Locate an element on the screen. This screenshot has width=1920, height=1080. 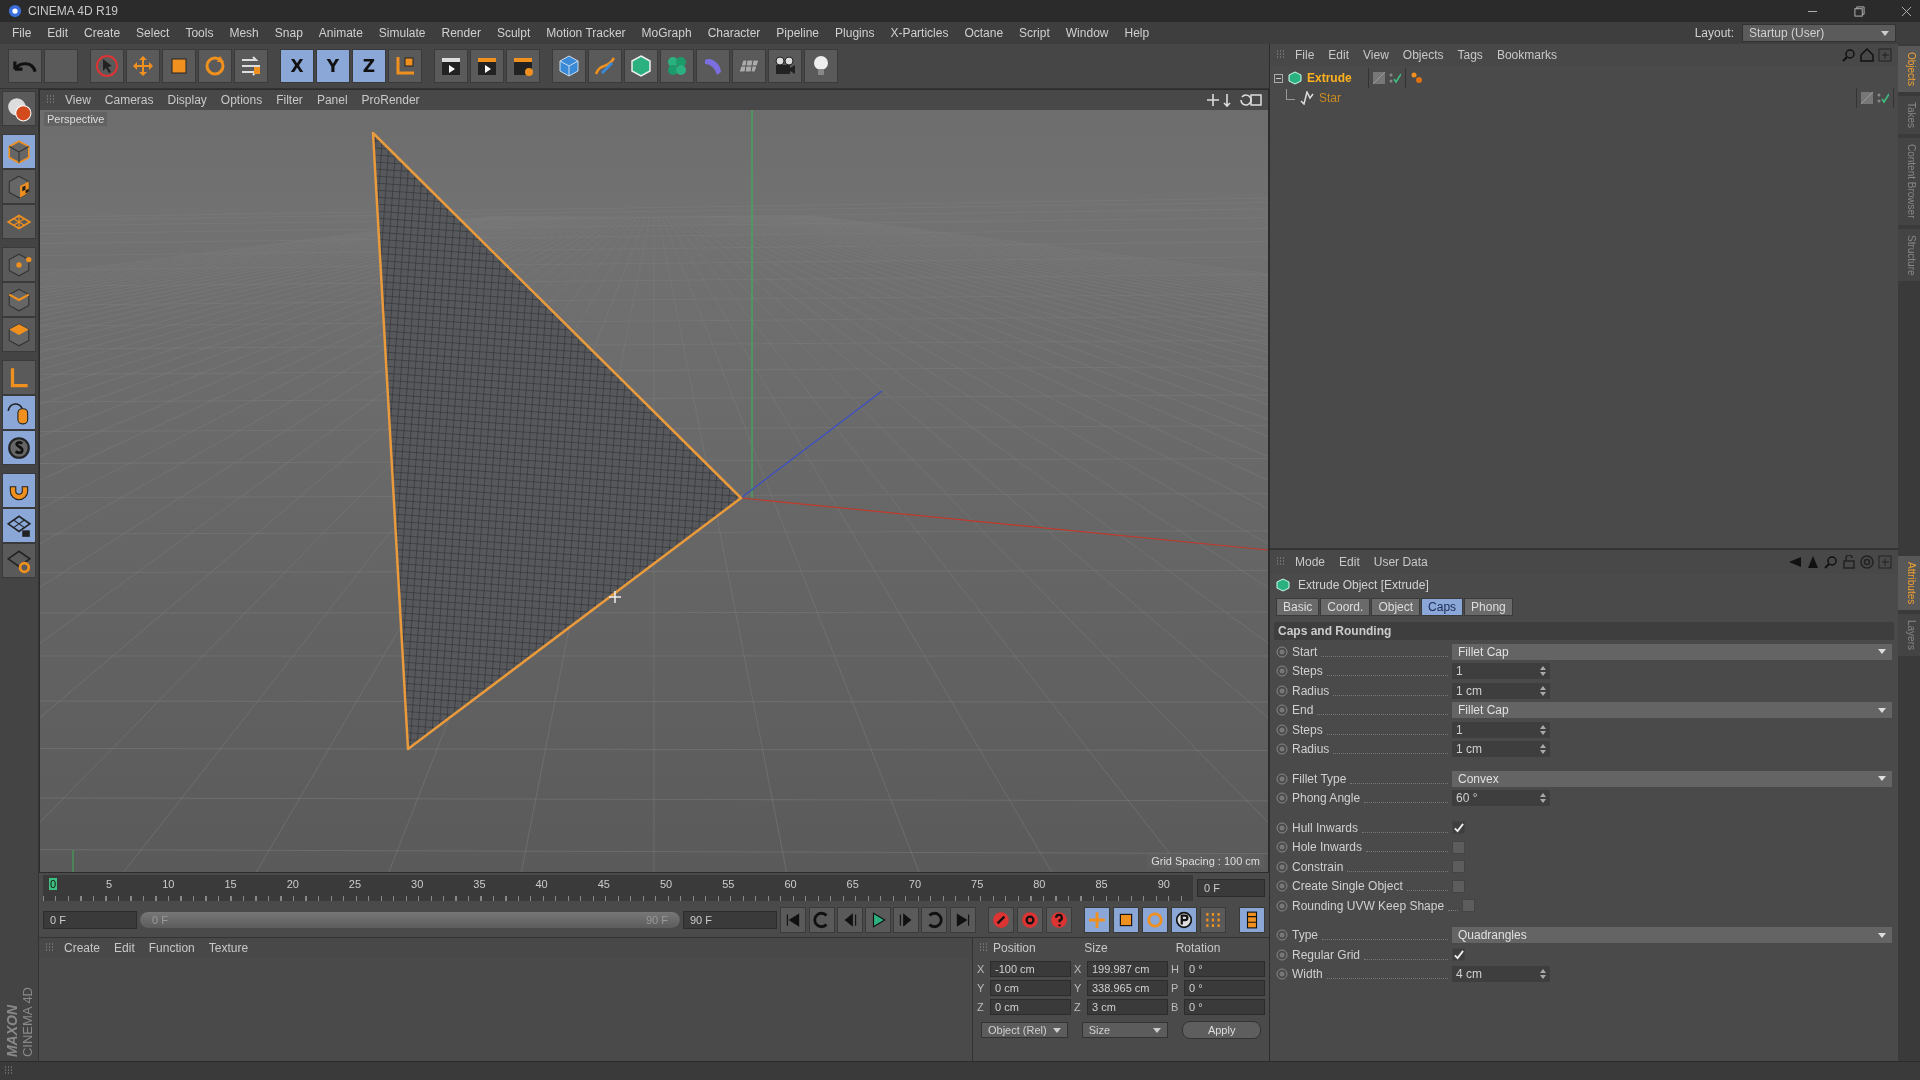
menu-item: Character is located at coordinates (734, 33).